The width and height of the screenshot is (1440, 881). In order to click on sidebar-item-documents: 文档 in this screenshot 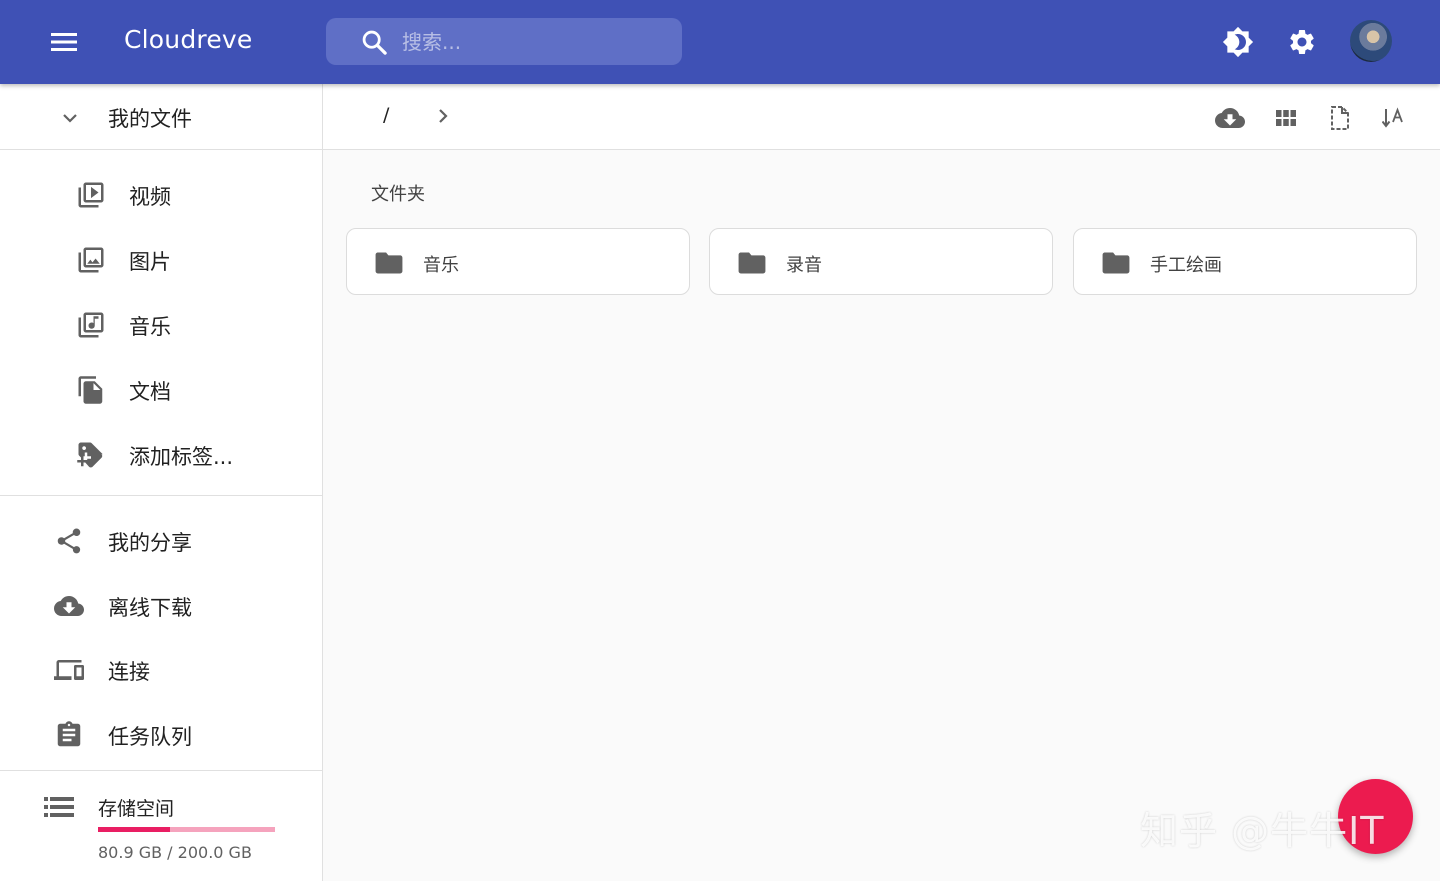, I will do `click(161, 389)`.